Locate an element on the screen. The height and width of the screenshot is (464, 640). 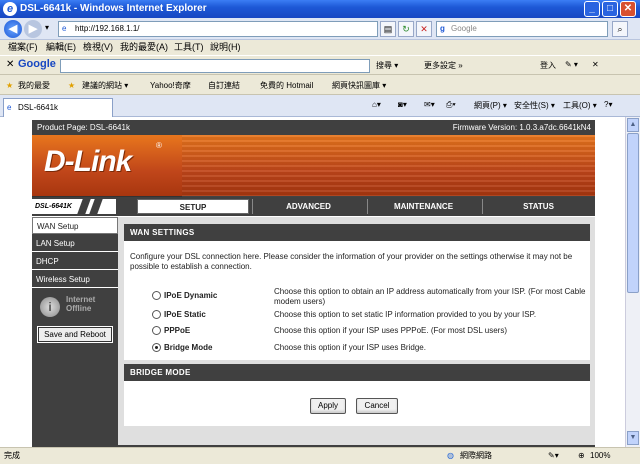
option-label: Bridge Mode is located at coordinates (188, 347).